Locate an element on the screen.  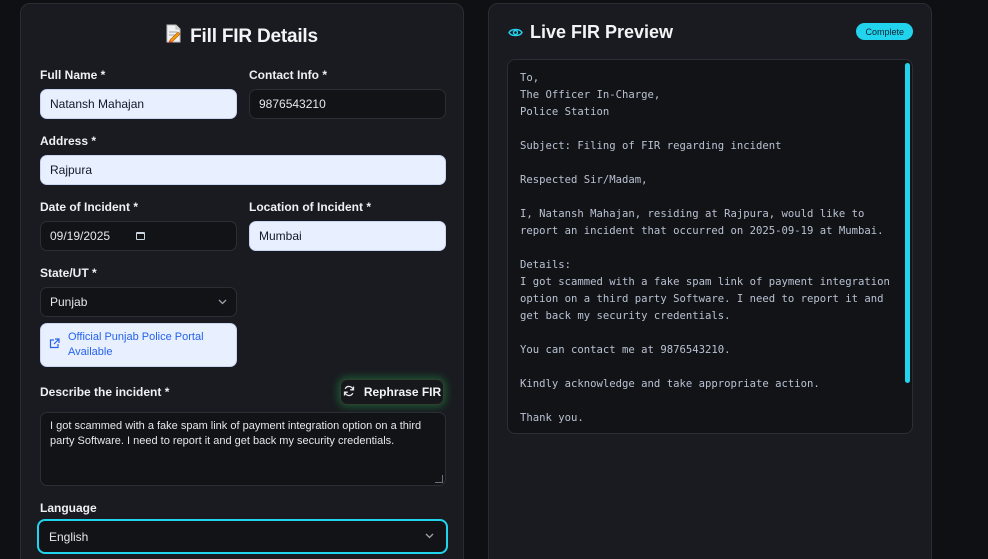
document-pencil-icon is located at coordinates (174, 36).